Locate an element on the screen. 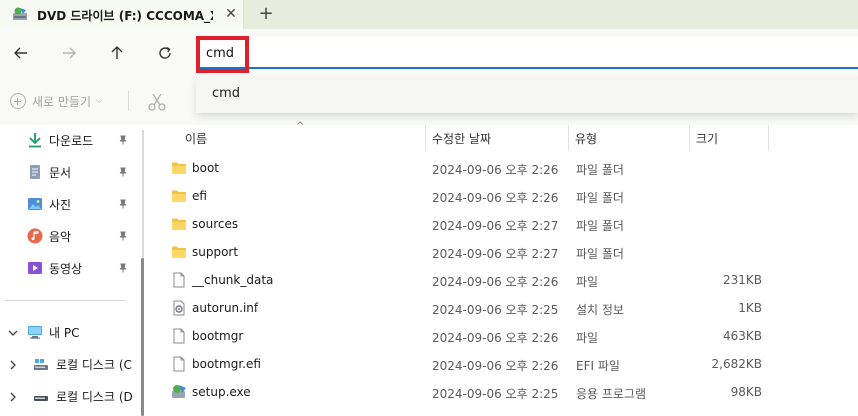 This screenshot has width=858, height=416. table-row: bootmgr 2024-09-06 오후 2:26 파일 463KB is located at coordinates (503, 336).